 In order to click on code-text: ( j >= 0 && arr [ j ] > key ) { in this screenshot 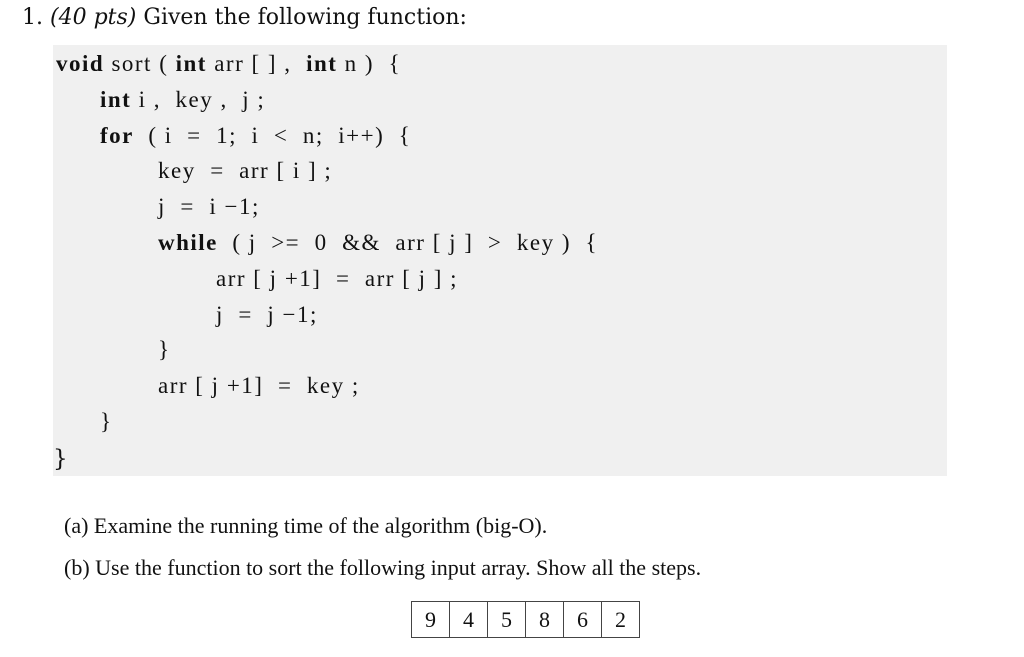, I will do `click(408, 242)`.